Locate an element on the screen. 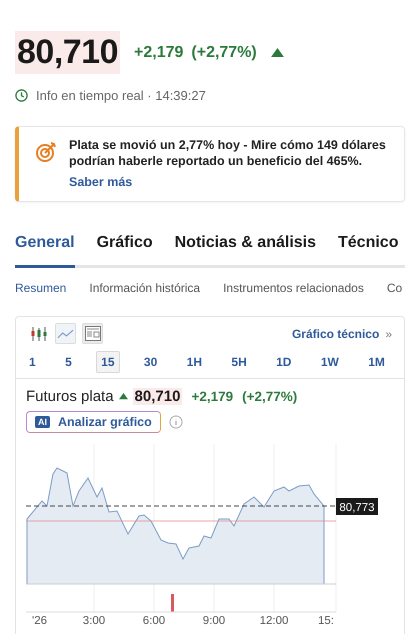  price-change-percent: (+2,77%) is located at coordinates (224, 53).